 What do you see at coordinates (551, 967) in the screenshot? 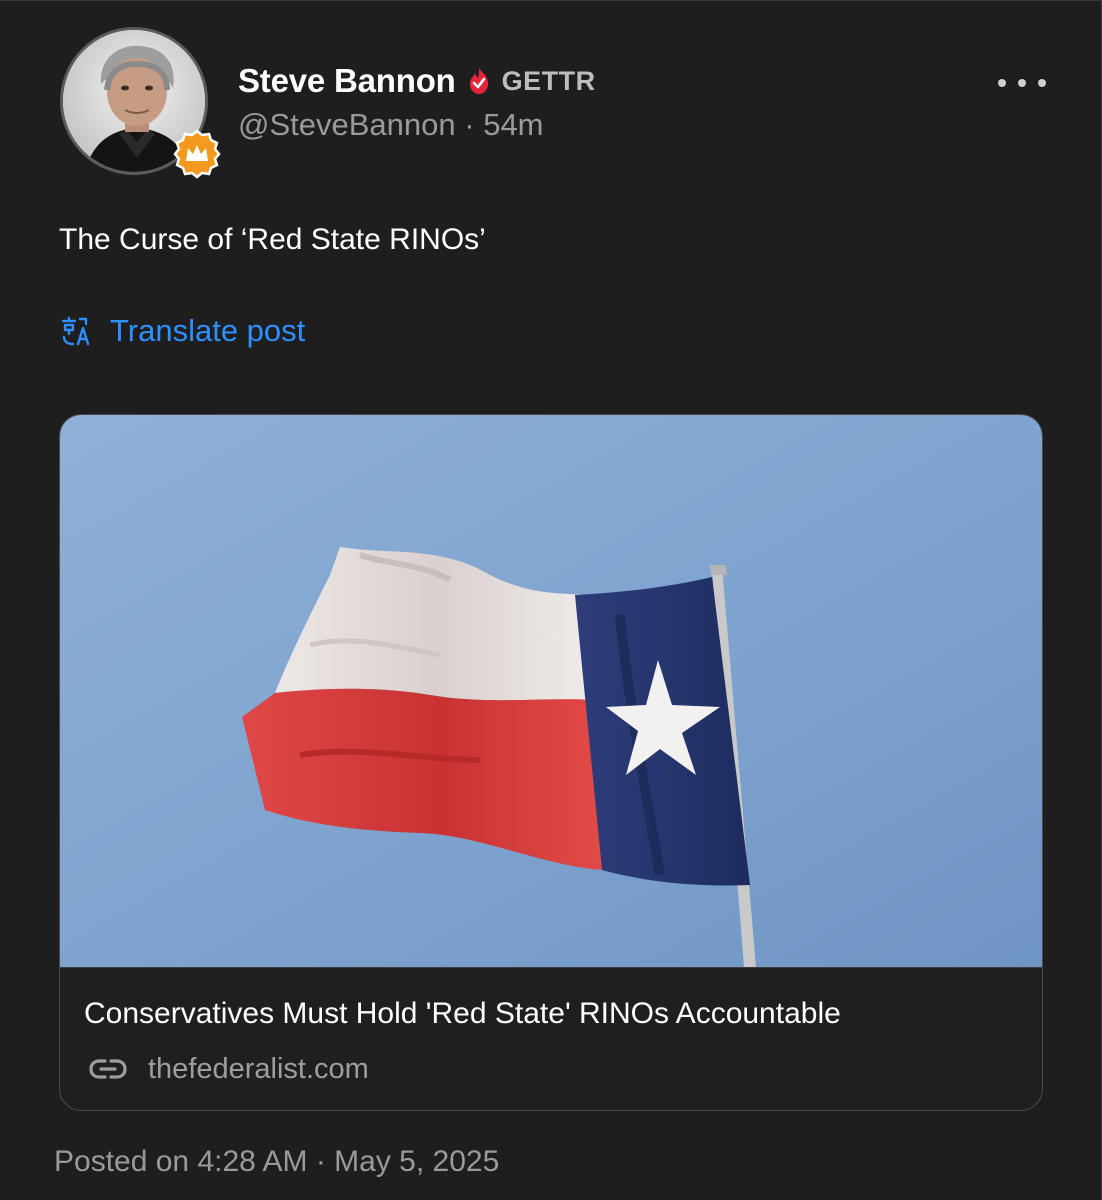
I see `card-divider` at bounding box center [551, 967].